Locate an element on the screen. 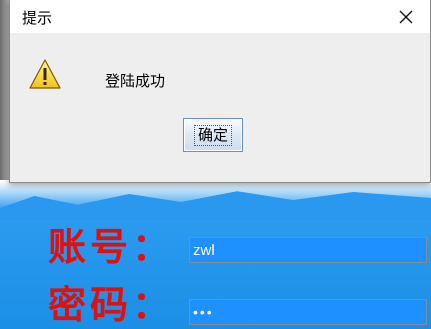  ok-button-label: 确定 is located at coordinates (212, 135).